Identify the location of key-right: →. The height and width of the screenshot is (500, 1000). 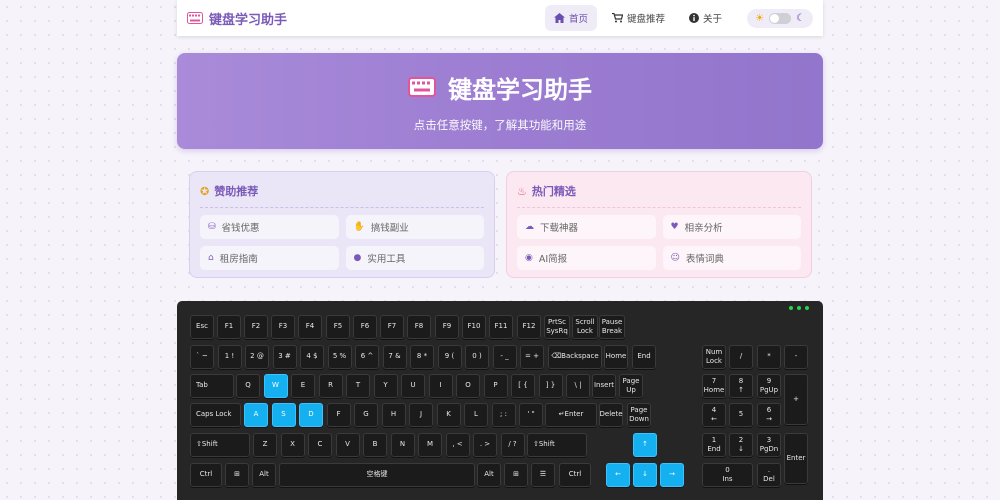
(672, 475).